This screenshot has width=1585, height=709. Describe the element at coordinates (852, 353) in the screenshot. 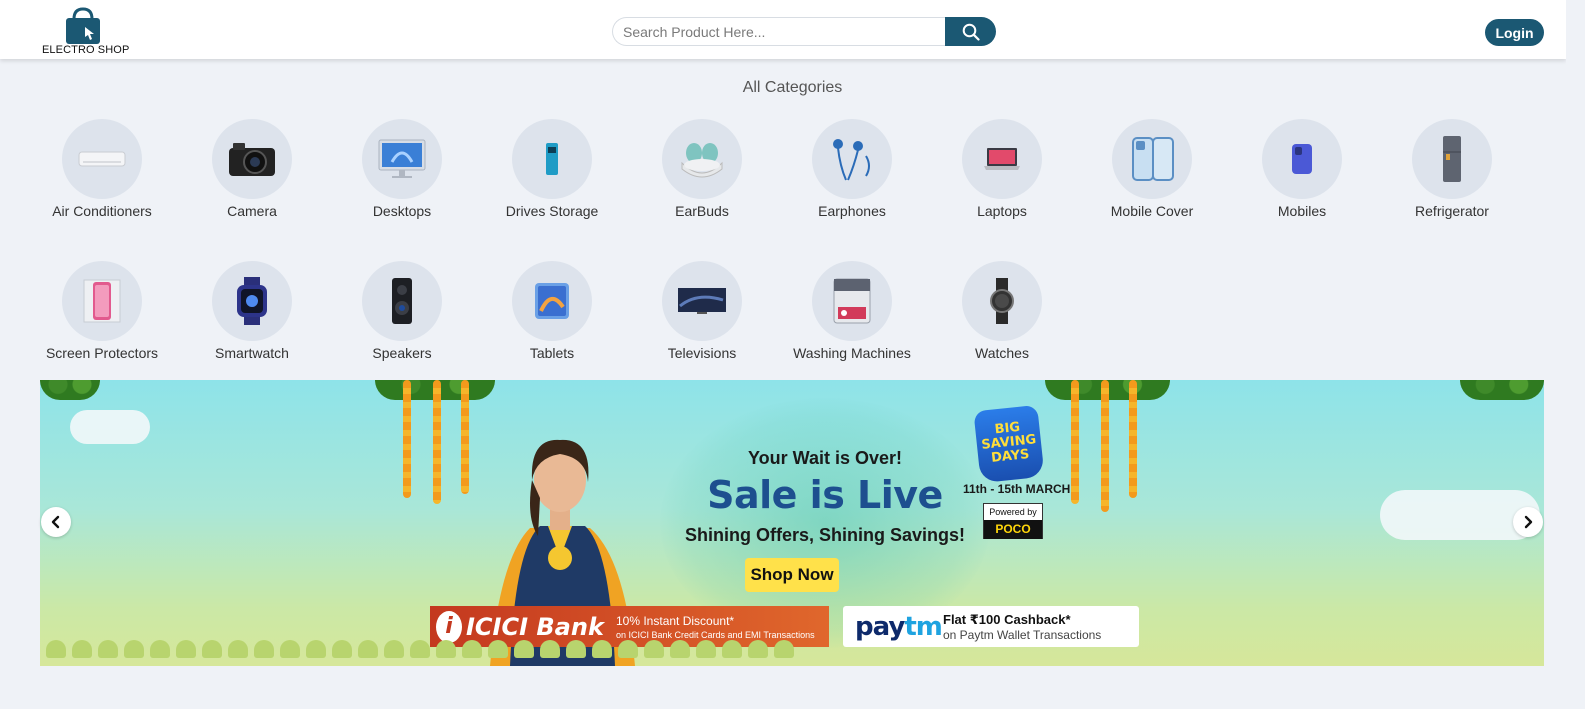

I see `category-label: Washing Machines` at that location.